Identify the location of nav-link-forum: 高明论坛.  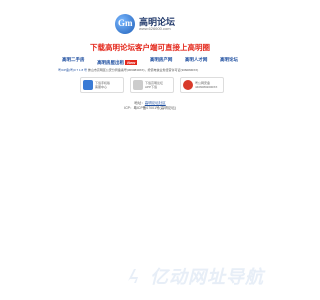
(229, 60).